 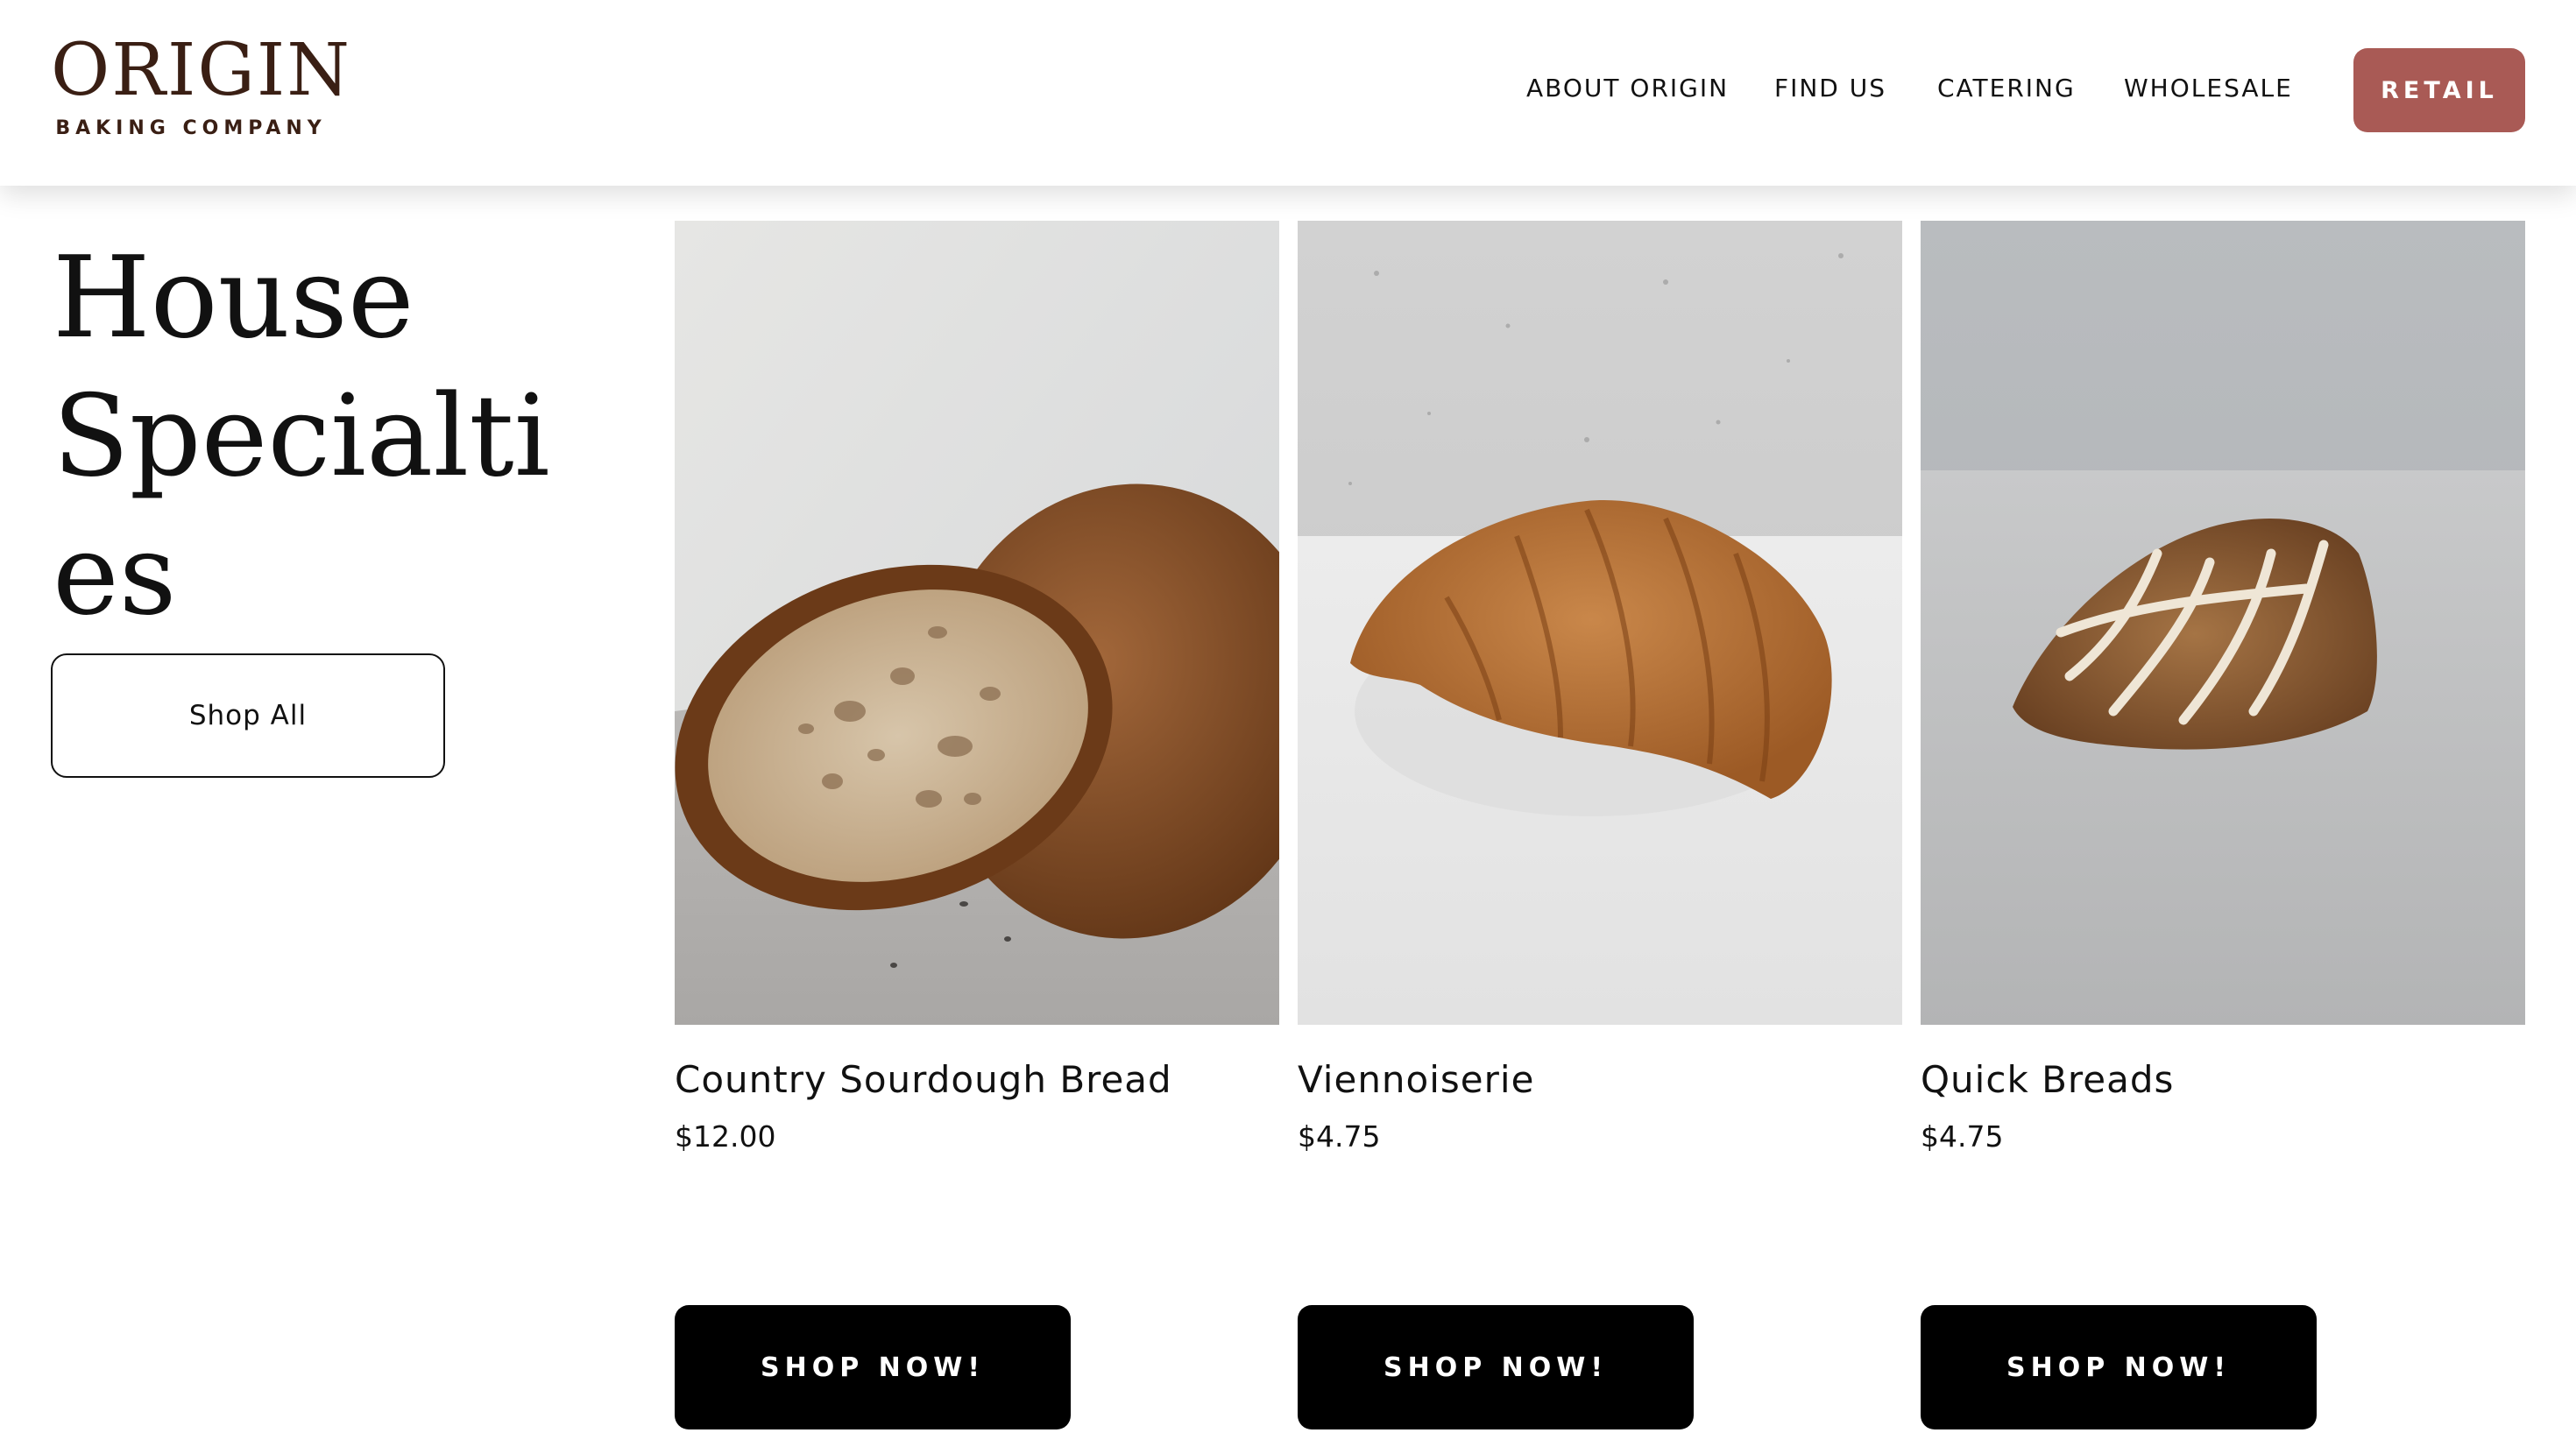 I want to click on logo-tagline: BAKING COMPANY, so click(x=191, y=128).